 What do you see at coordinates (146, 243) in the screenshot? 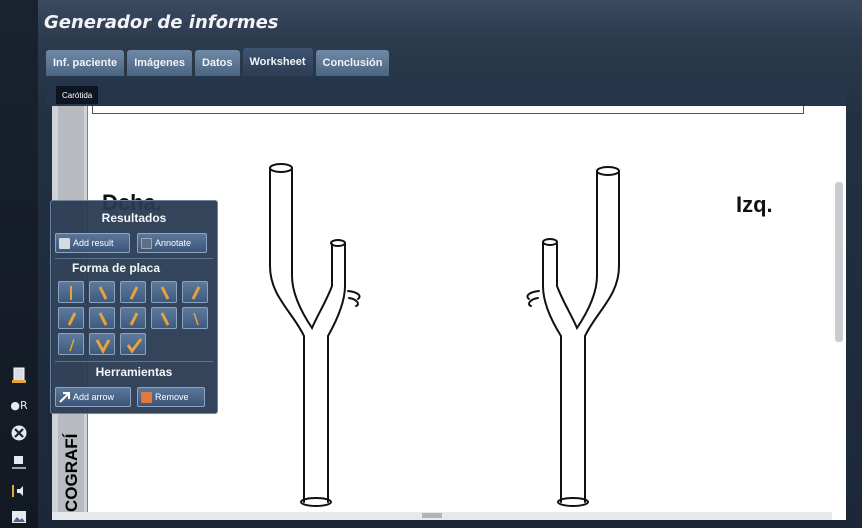
I see `annotate-icon` at bounding box center [146, 243].